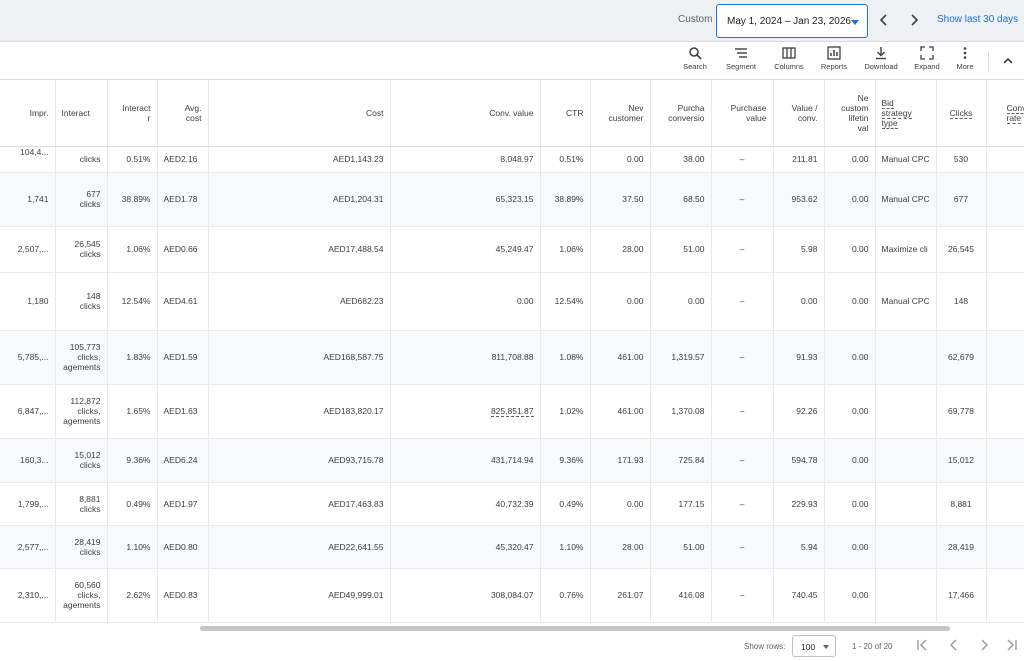 This screenshot has height=661, width=1024. Describe the element at coordinates (984, 646) in the screenshot. I see `next-page-icon` at that location.